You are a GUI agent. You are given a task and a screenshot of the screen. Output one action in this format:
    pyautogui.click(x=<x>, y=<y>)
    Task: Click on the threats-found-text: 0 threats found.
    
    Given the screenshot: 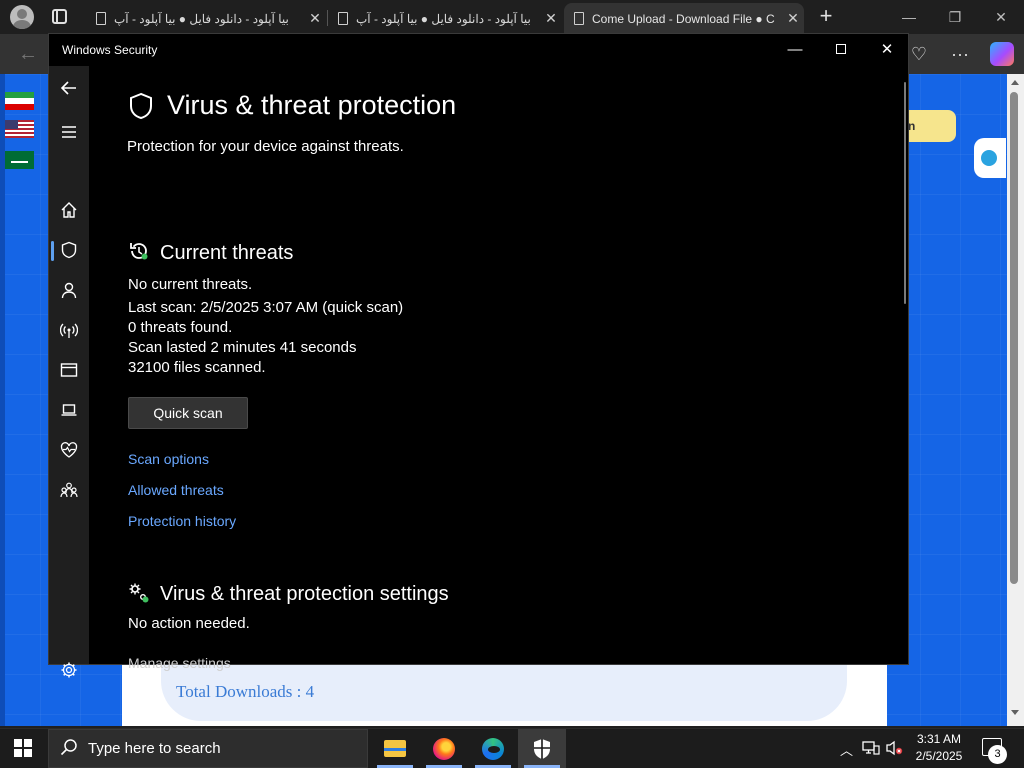 What is the action you would take?
    pyautogui.click(x=180, y=327)
    